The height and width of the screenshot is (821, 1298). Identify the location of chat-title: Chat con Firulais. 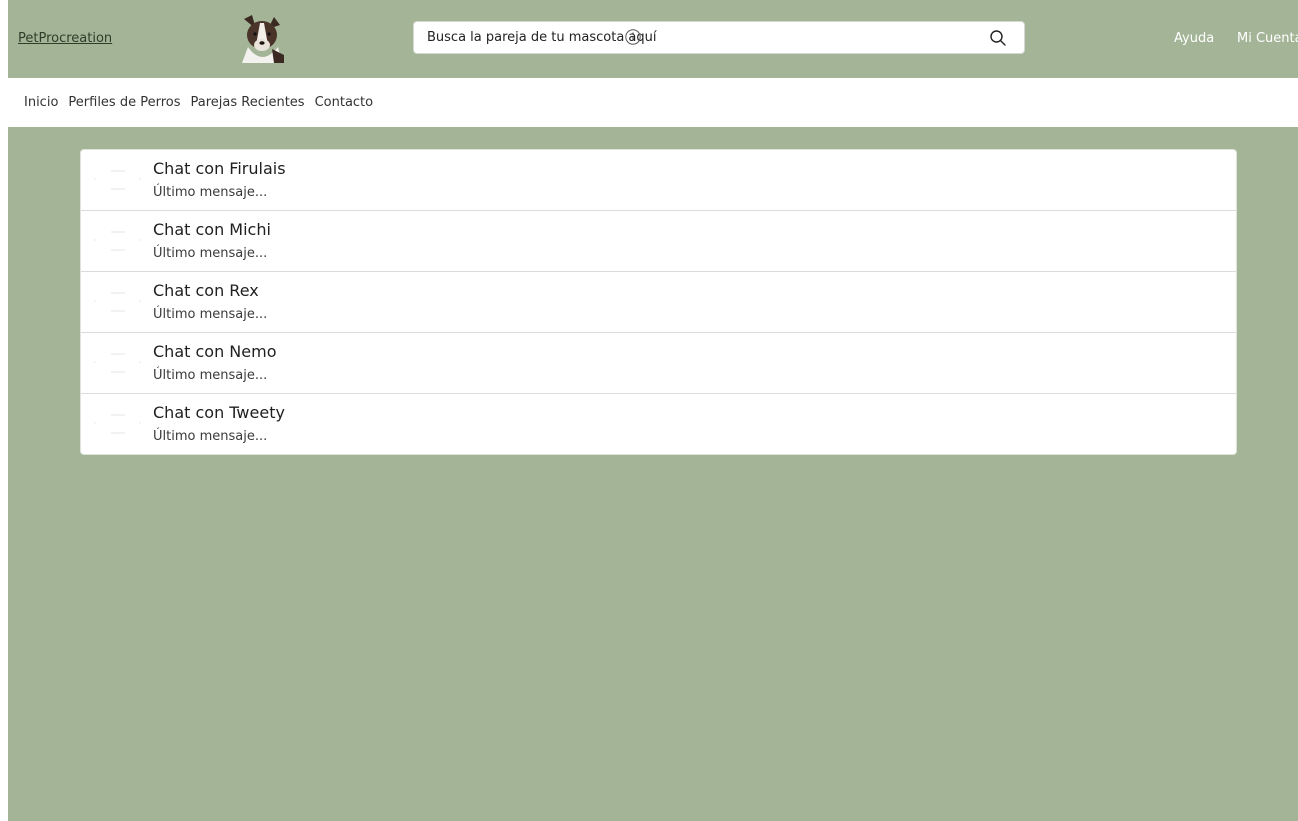
(219, 168).